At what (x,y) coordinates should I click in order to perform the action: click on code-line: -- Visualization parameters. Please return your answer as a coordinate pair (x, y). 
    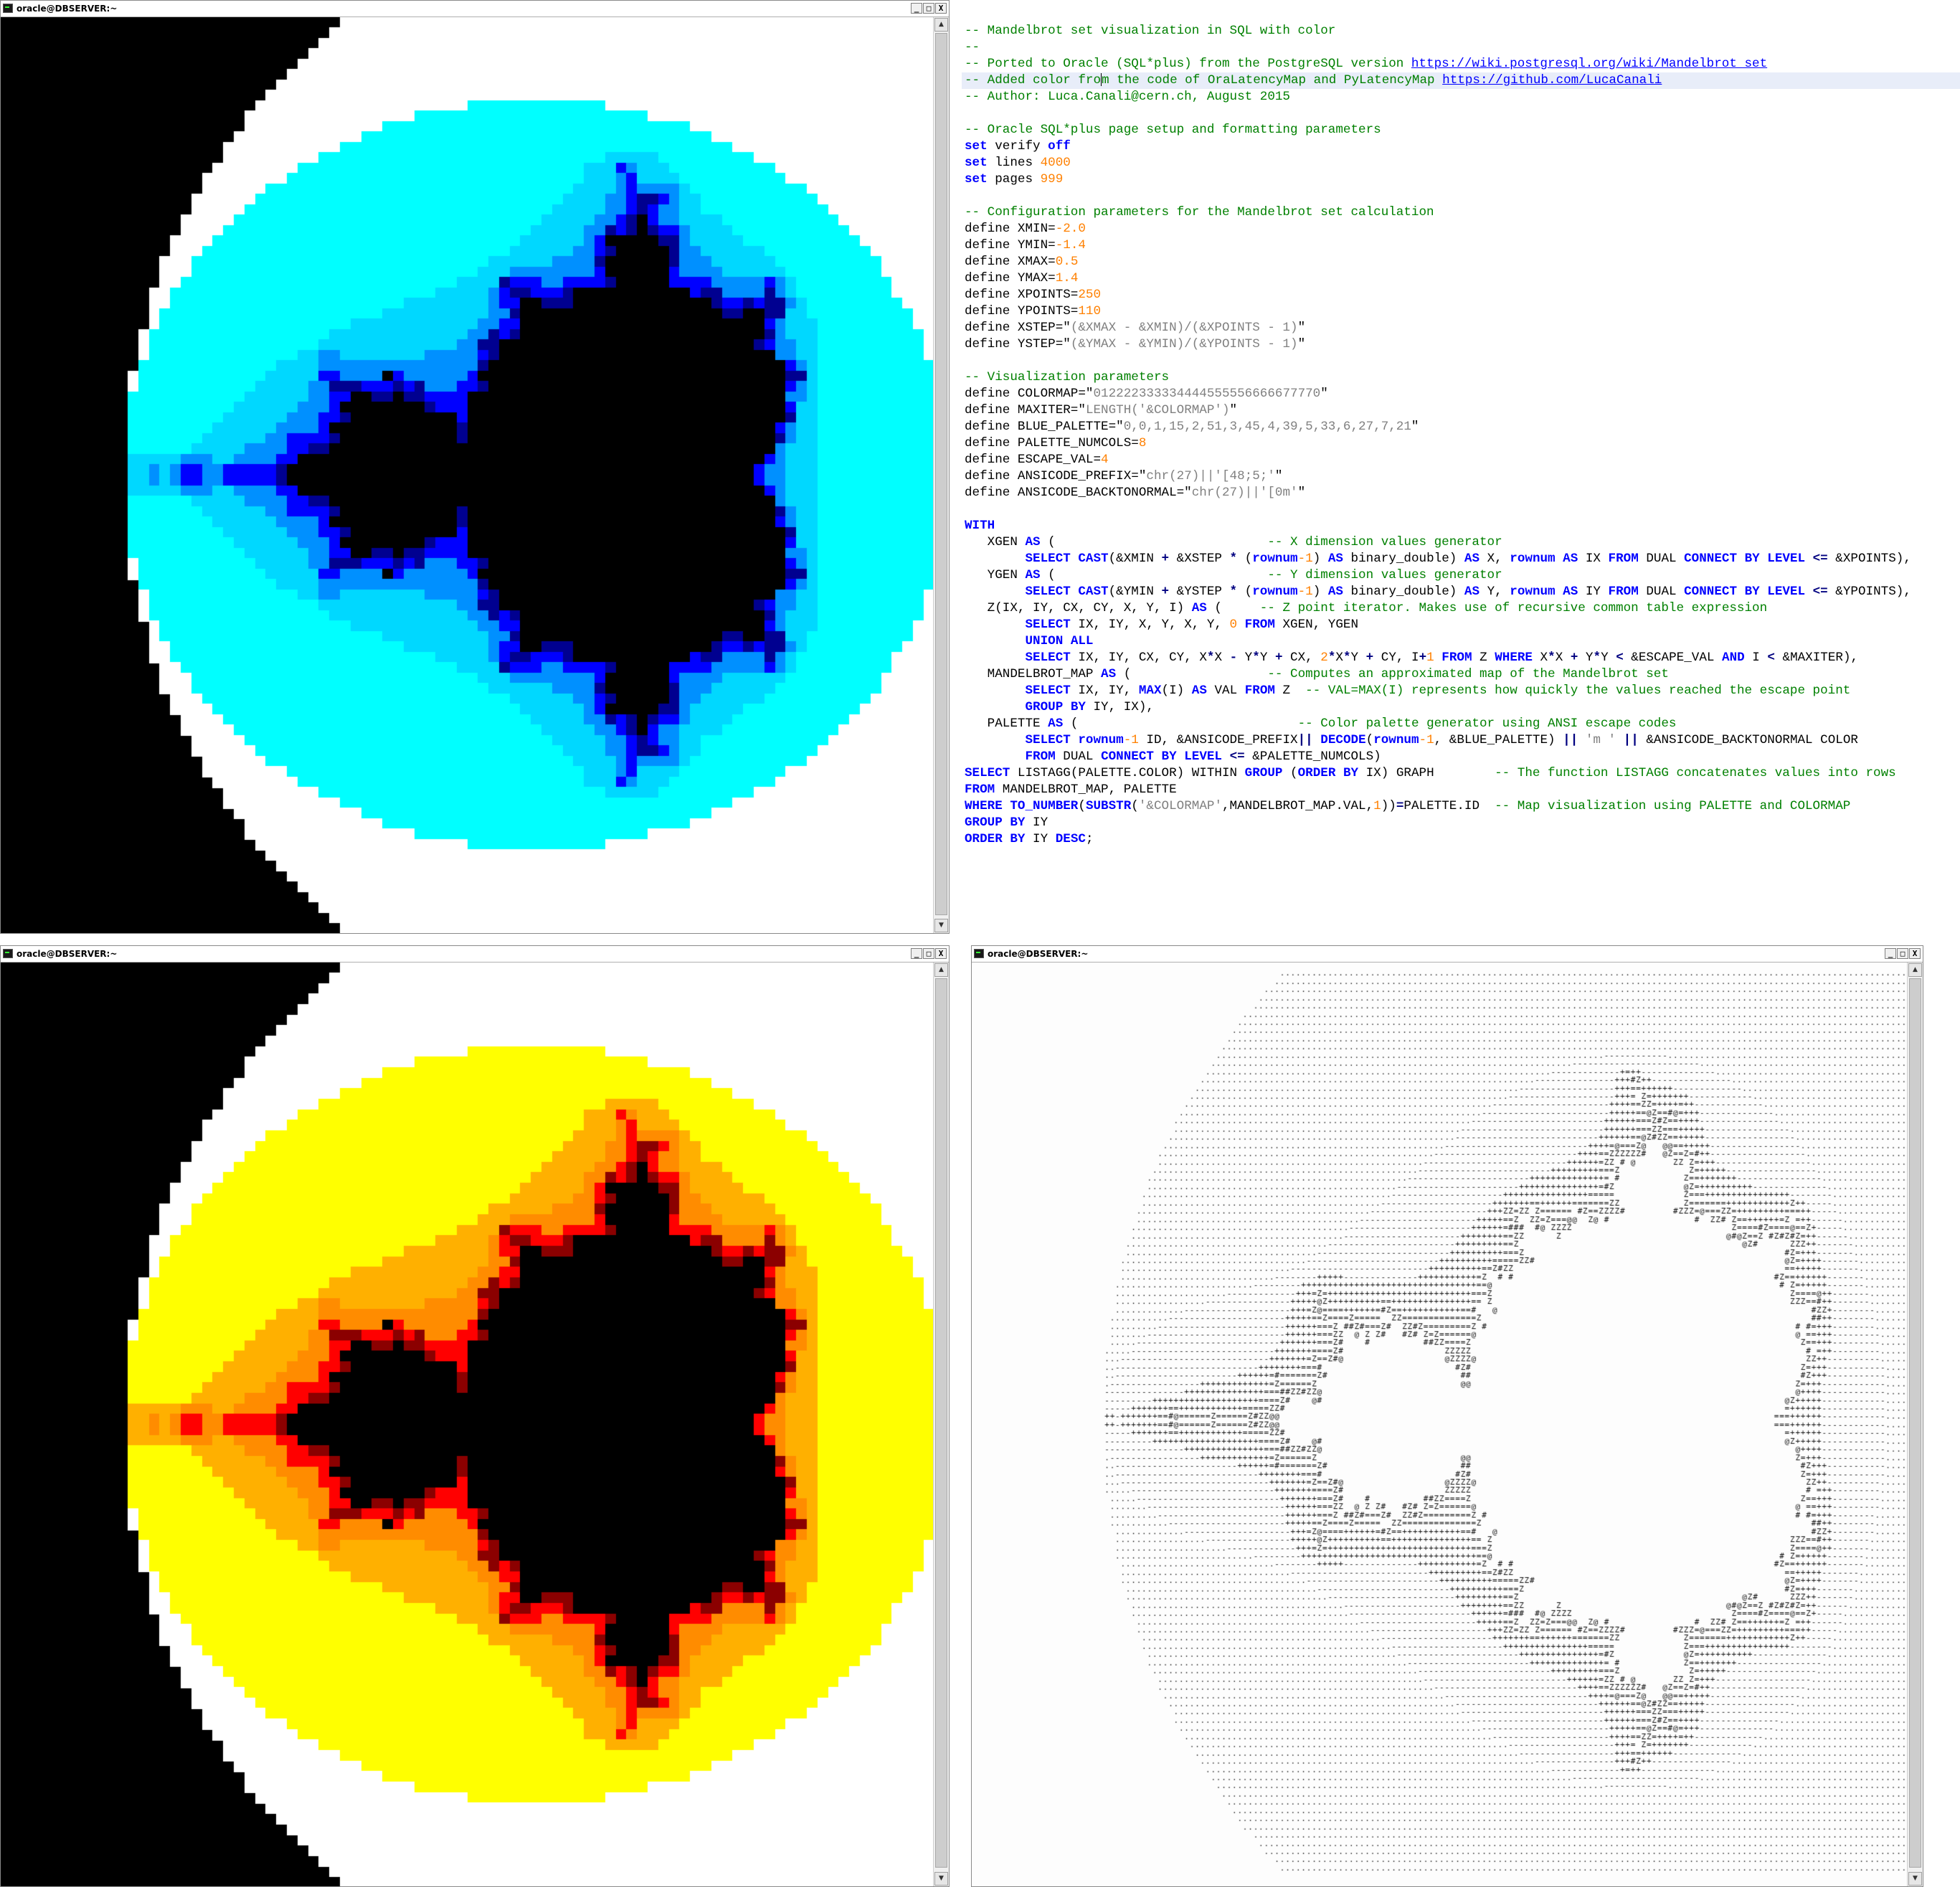
    Looking at the image, I should click on (1067, 377).